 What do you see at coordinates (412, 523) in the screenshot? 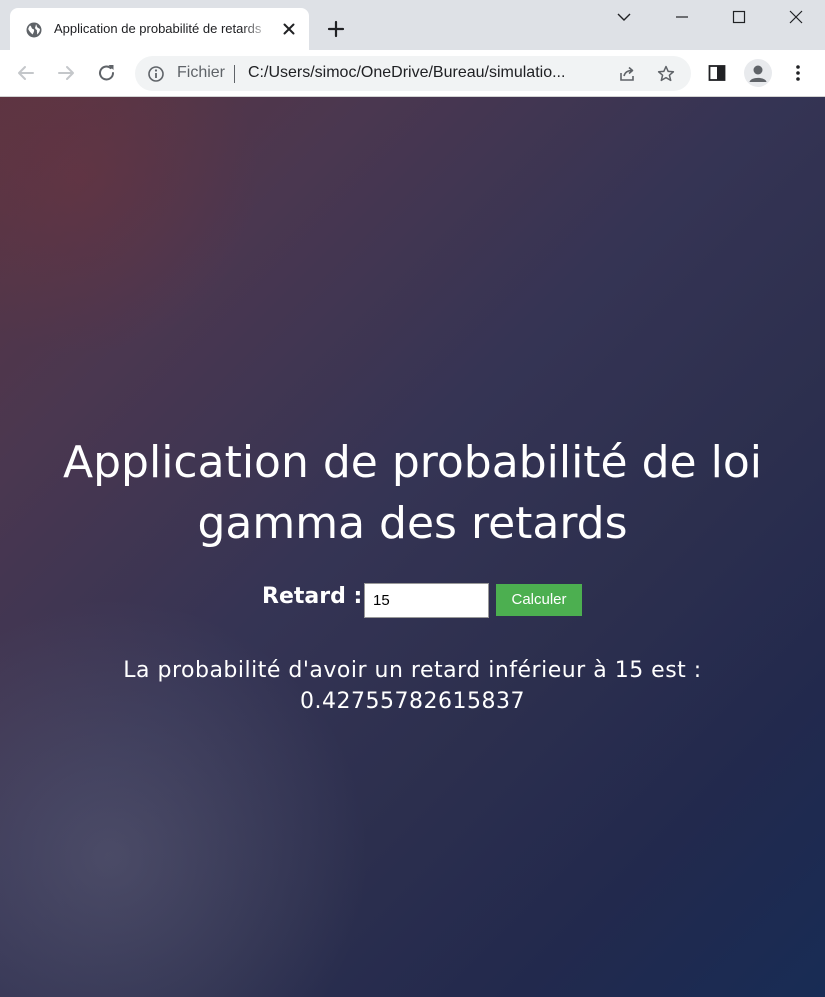
I see `page-title-line-2: gamma des retards` at bounding box center [412, 523].